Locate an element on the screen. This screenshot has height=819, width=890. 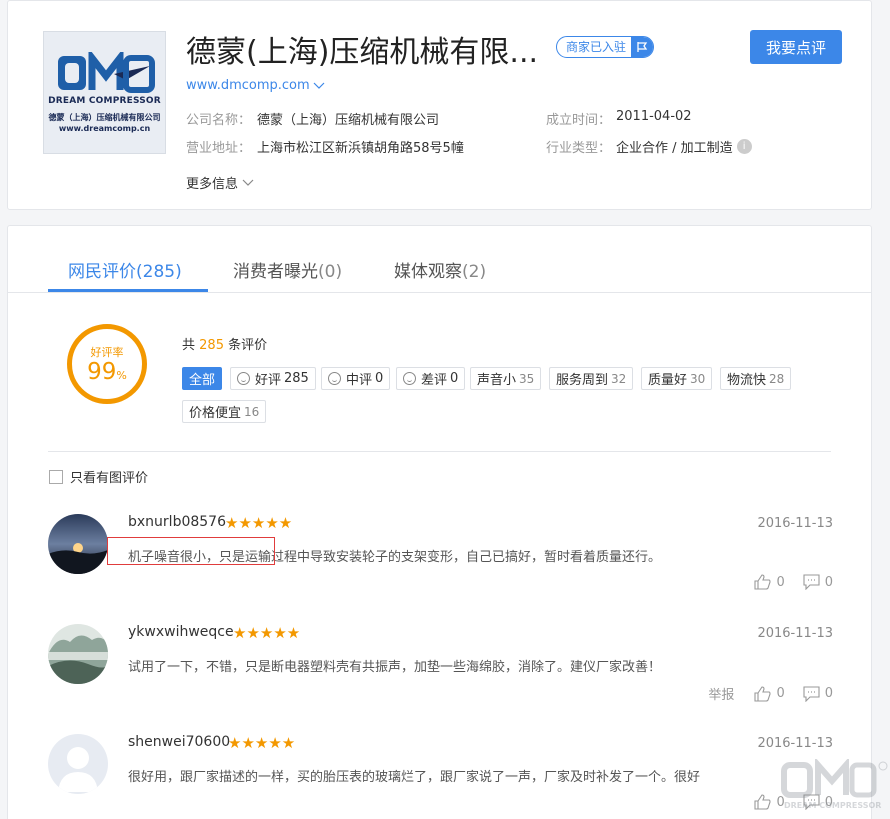
settled-badge-label: 商家已入驻 is located at coordinates (596, 47).